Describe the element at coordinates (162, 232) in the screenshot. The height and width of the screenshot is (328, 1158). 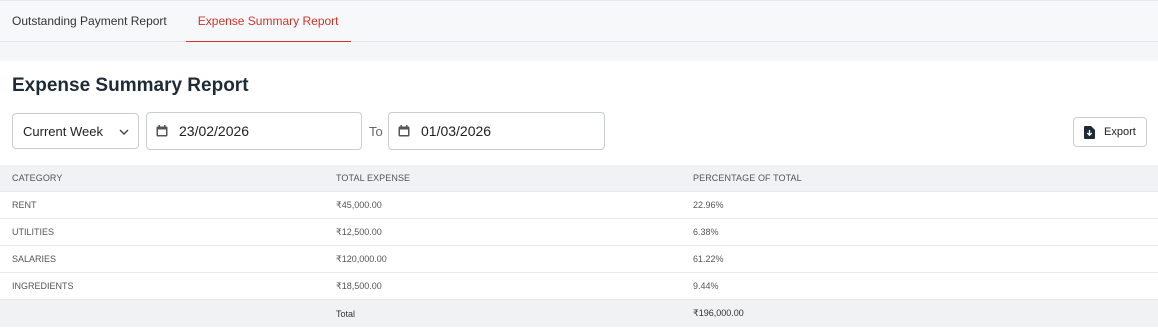
I see `category-cell: UTILITIES` at that location.